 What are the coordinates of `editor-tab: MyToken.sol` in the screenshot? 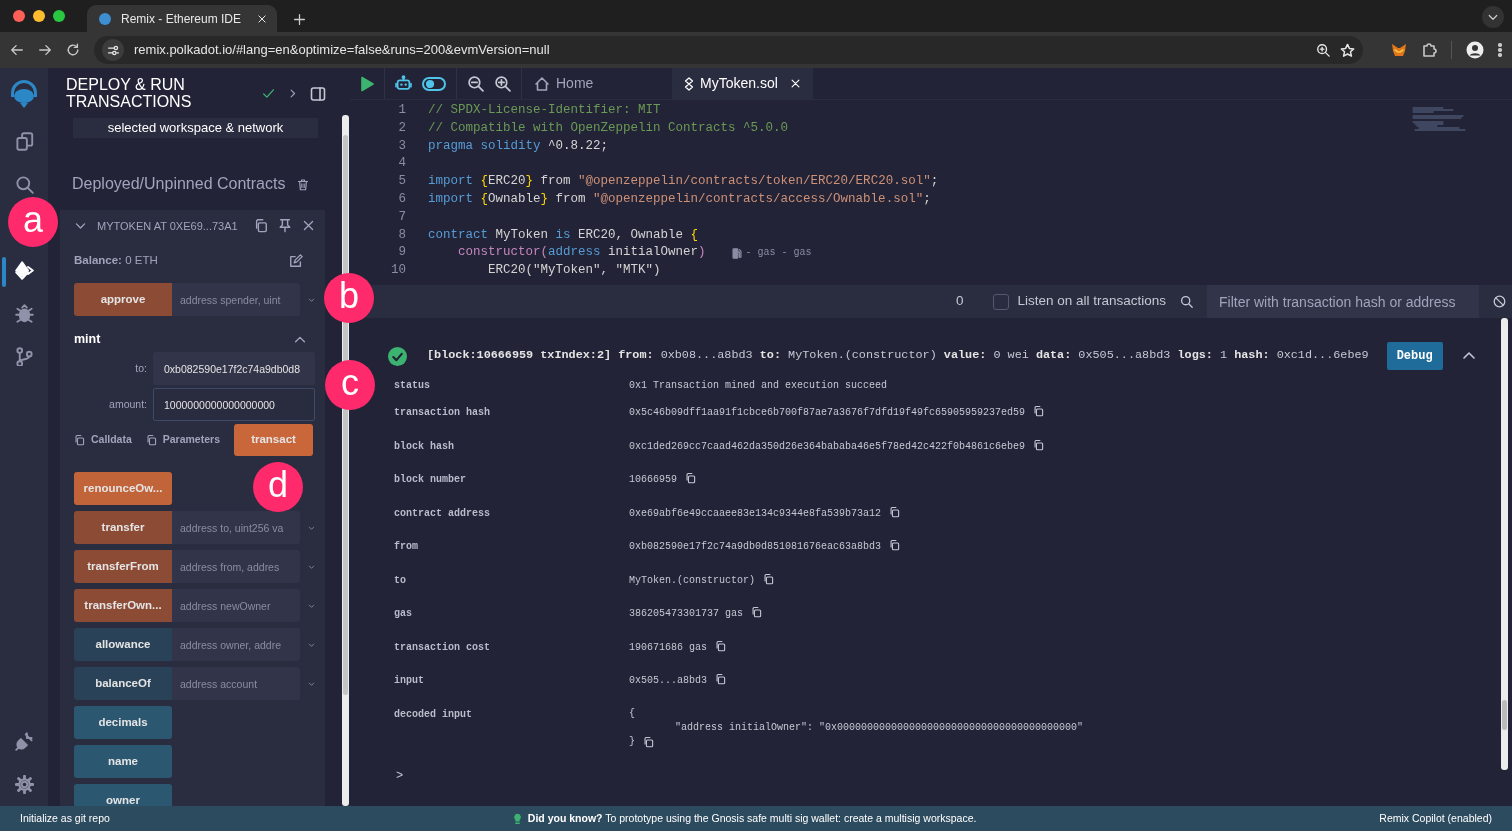 It's located at (742, 83).